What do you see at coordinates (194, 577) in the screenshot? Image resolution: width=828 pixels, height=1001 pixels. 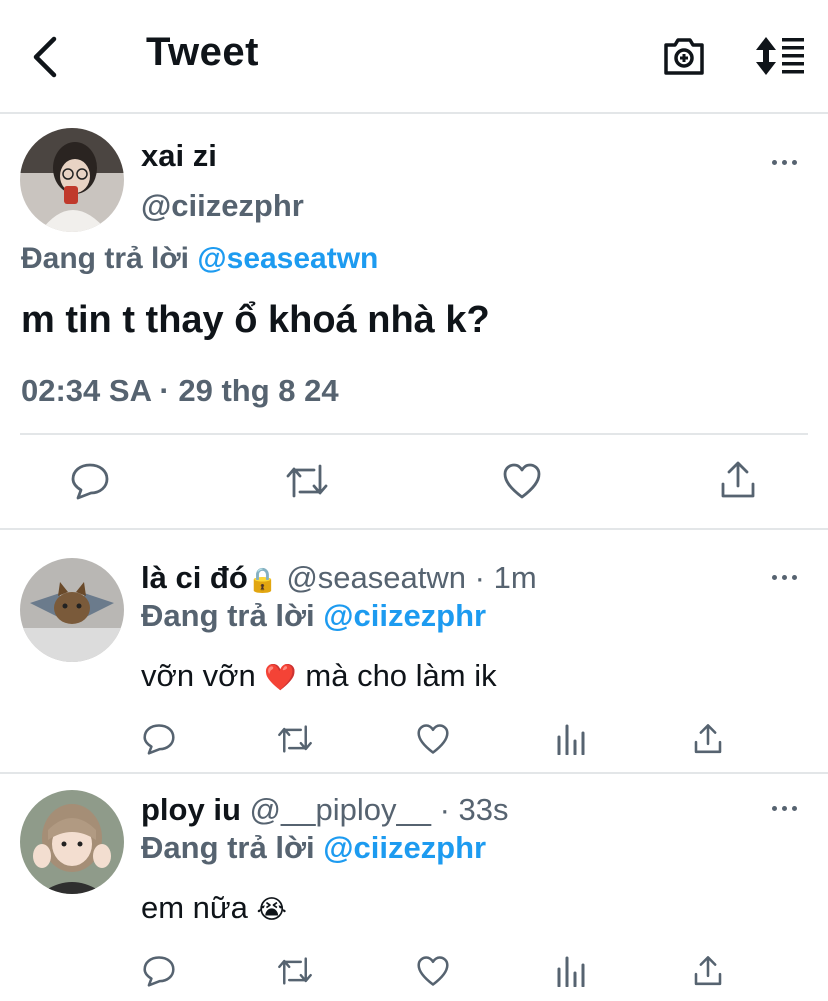 I see `display-name: là ci đó` at bounding box center [194, 577].